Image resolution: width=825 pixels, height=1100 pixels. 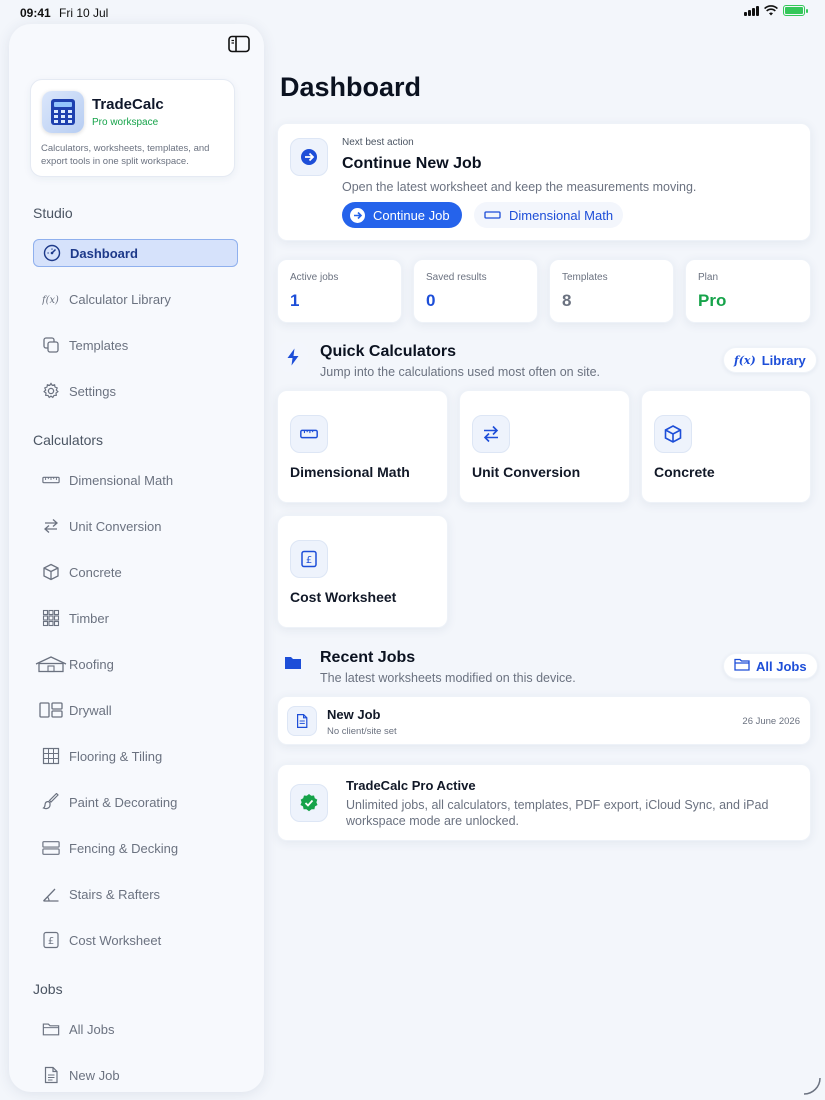 I want to click on copy-icon, so click(x=51, y=345).